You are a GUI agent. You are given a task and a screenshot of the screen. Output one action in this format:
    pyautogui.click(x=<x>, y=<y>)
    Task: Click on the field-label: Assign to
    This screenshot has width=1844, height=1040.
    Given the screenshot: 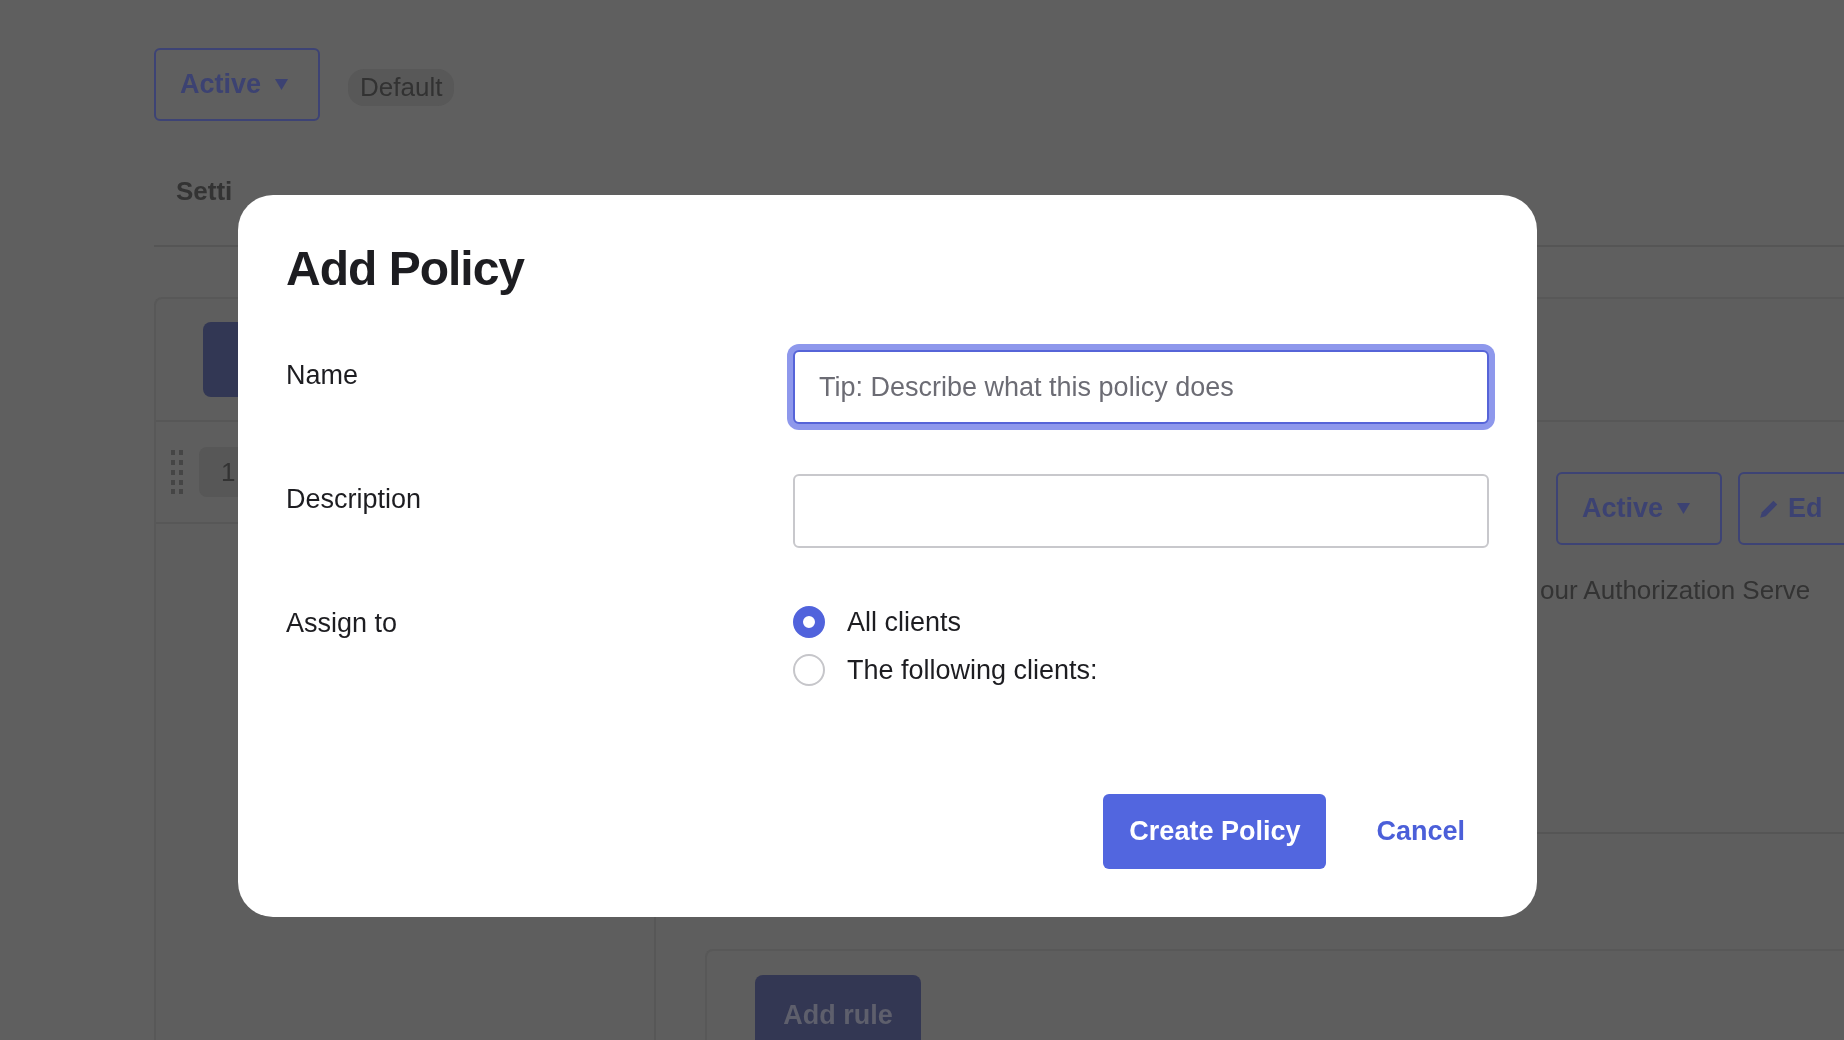 What is the action you would take?
    pyautogui.click(x=342, y=623)
    